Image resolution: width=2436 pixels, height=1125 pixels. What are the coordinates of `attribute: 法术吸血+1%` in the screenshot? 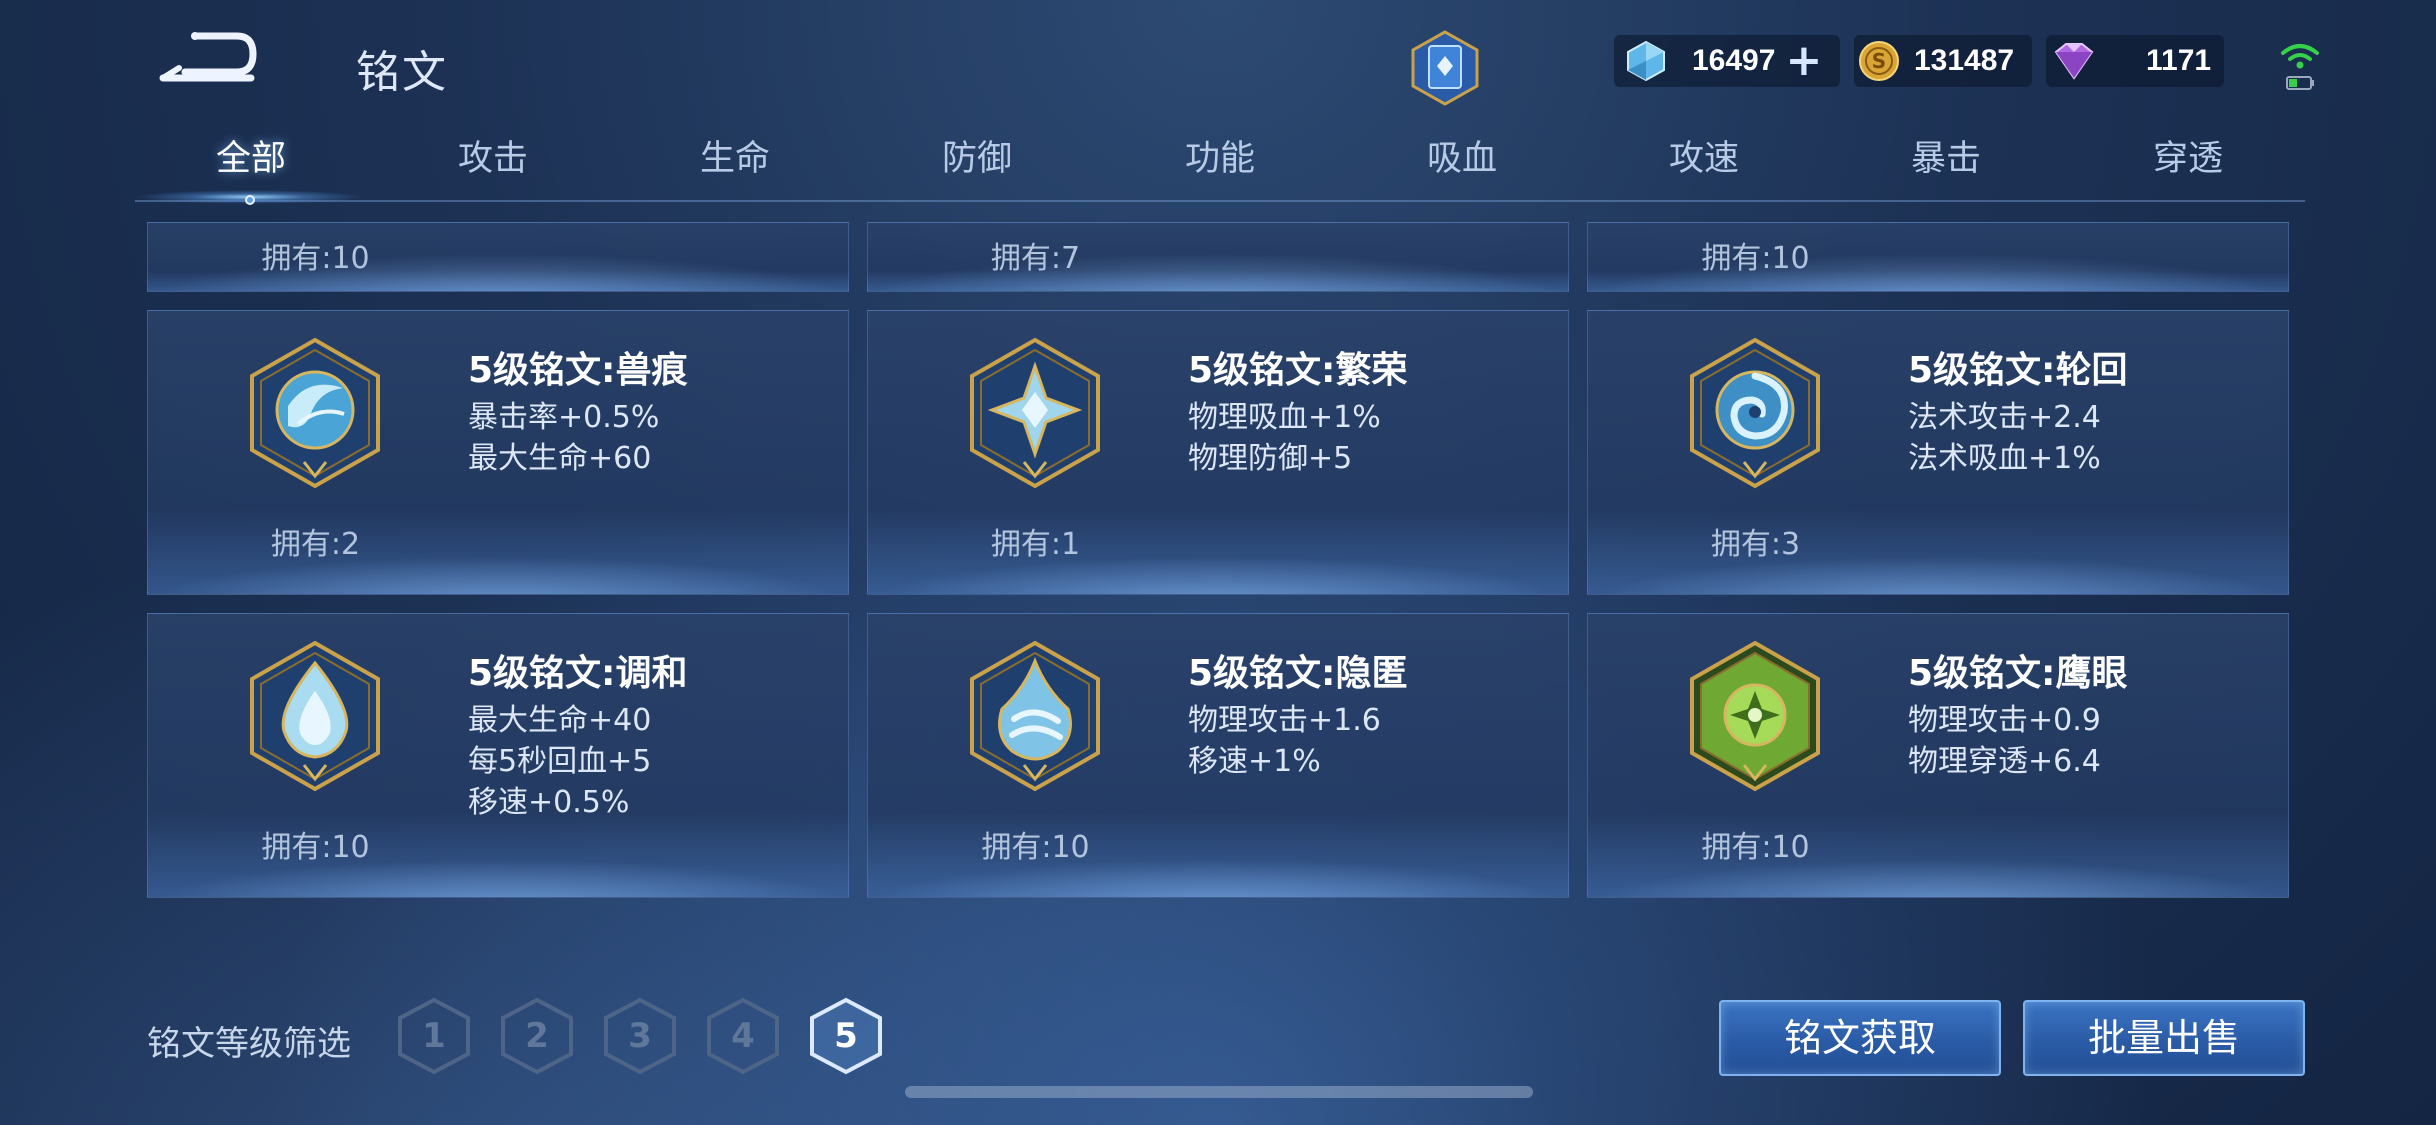 It's located at (2004, 458).